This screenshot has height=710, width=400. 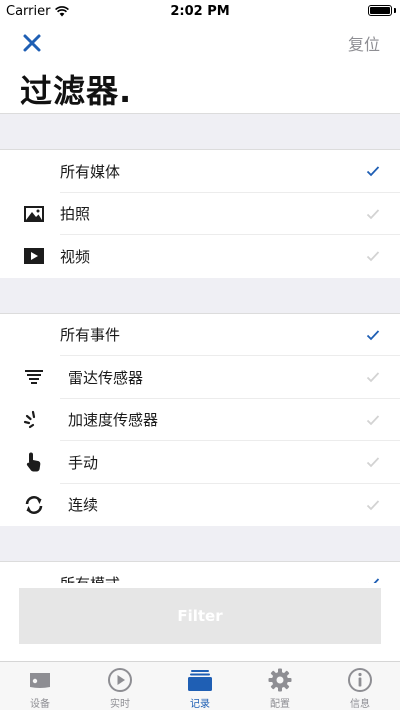 I want to click on filter-row-accelerometer: 加速度传感器, so click(x=200, y=419).